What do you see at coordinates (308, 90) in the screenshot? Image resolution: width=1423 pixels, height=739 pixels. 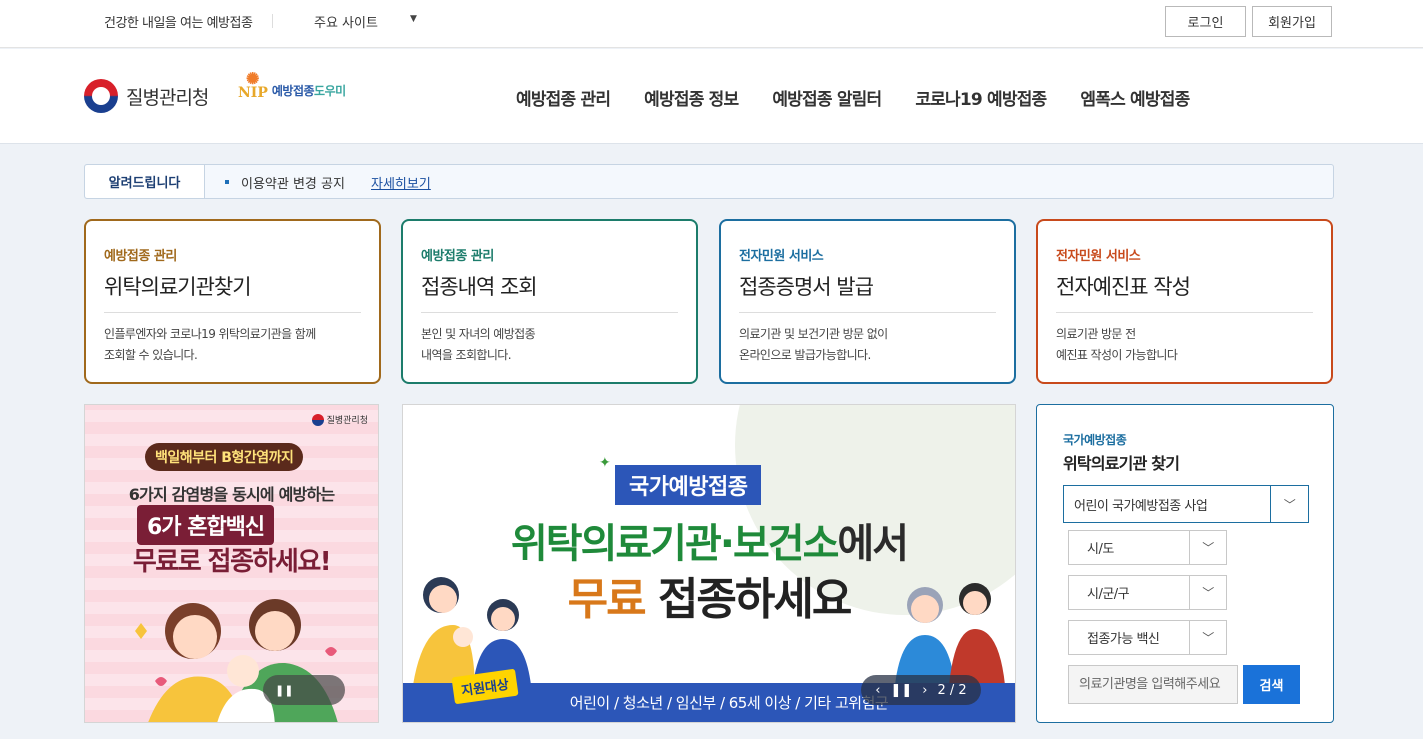 I see `nip-logo-text: 예방접종도우미` at bounding box center [308, 90].